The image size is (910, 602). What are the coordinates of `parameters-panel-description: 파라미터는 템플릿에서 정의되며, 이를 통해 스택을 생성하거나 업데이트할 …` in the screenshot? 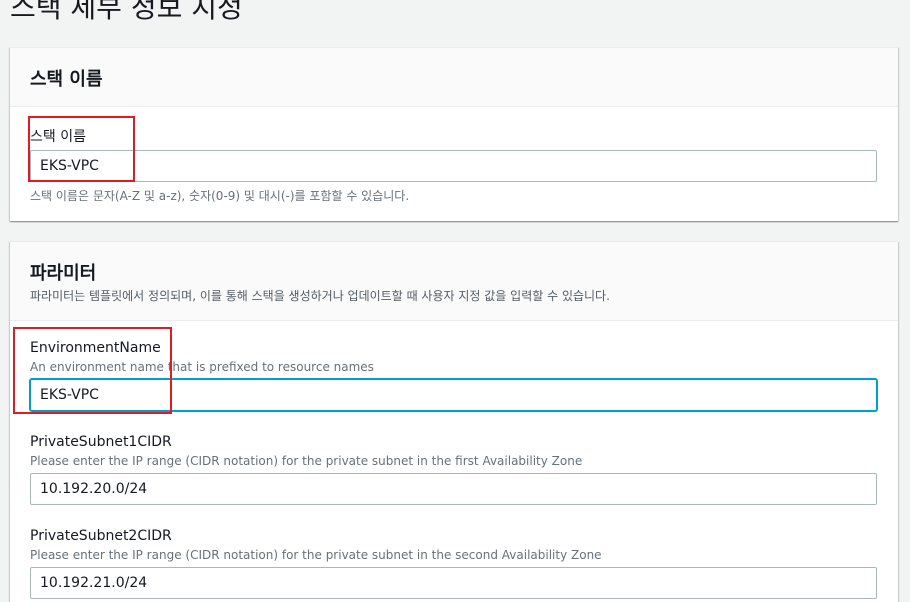 It's located at (320, 296).